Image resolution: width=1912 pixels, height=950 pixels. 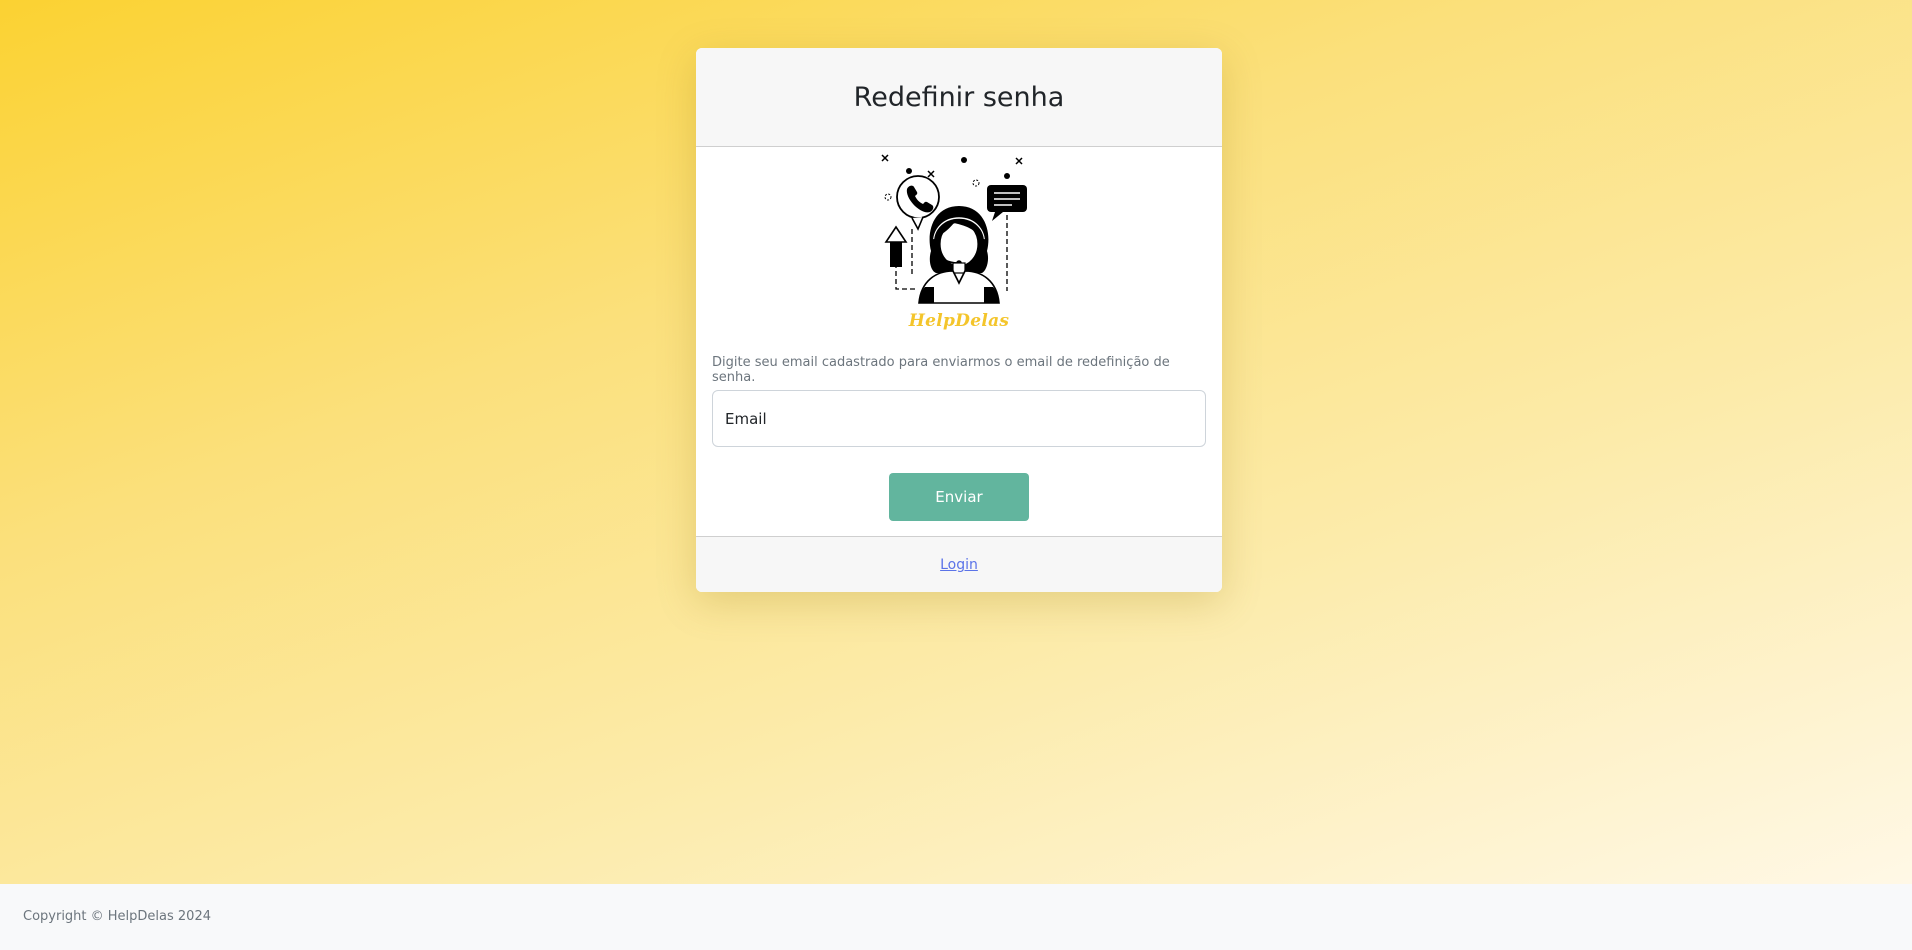 I want to click on brand-logo-text: HelpDelas, so click(x=959, y=321).